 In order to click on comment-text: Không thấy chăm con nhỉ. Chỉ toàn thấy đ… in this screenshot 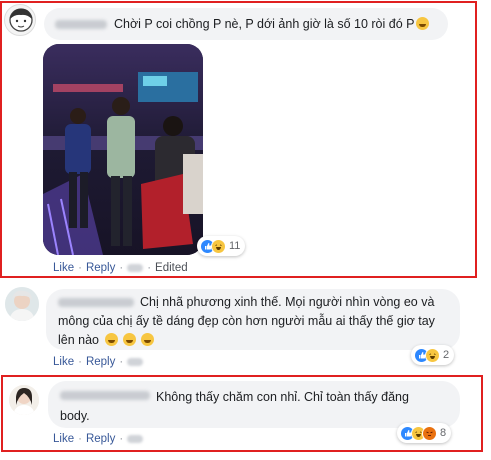, I will do `click(282, 397)`.